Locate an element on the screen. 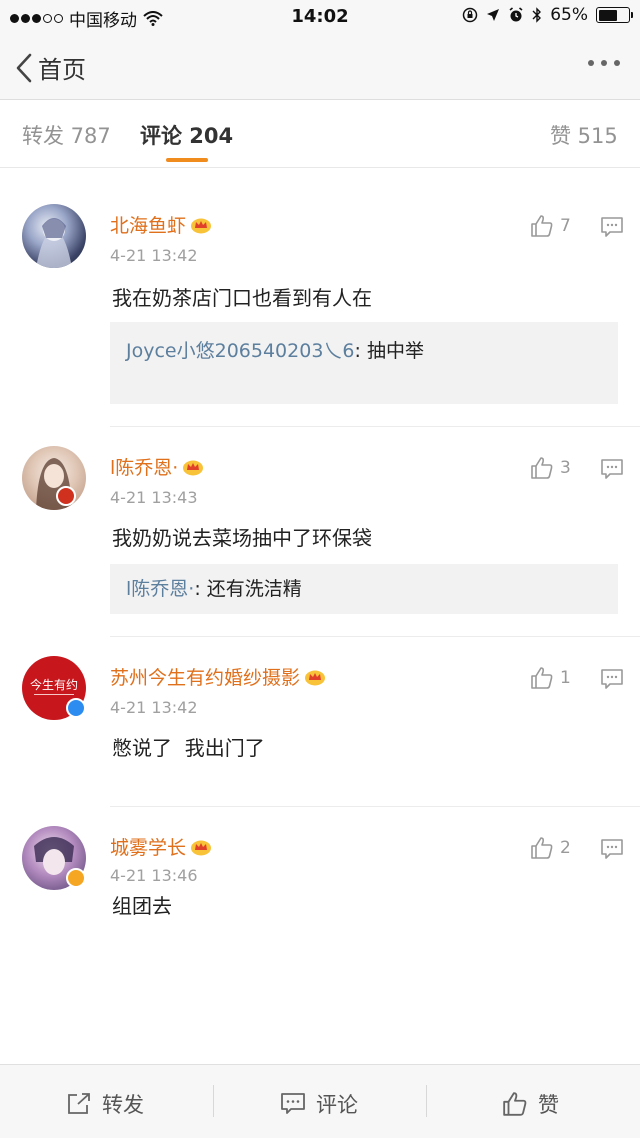  tab-likes: 赞 515 is located at coordinates (584, 135).